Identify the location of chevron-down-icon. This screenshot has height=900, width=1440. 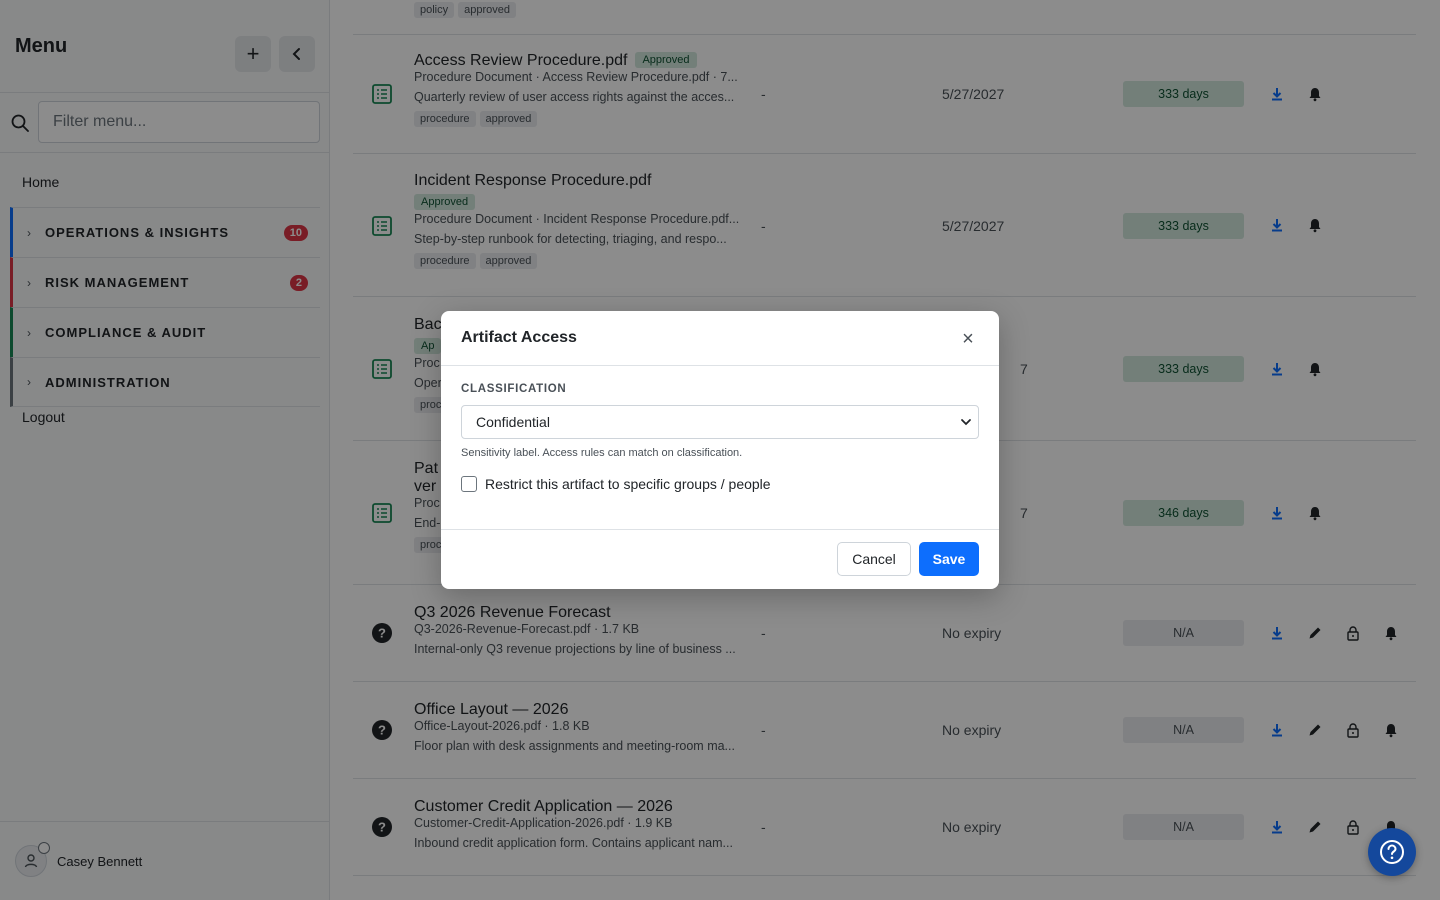
(966, 422).